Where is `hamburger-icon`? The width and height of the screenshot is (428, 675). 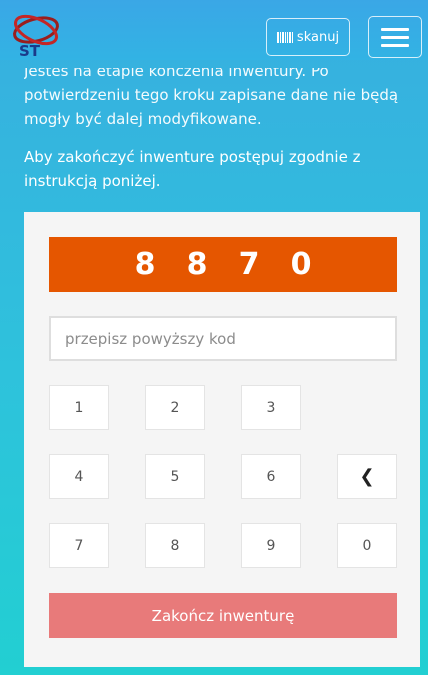 hamburger-icon is located at coordinates (395, 29).